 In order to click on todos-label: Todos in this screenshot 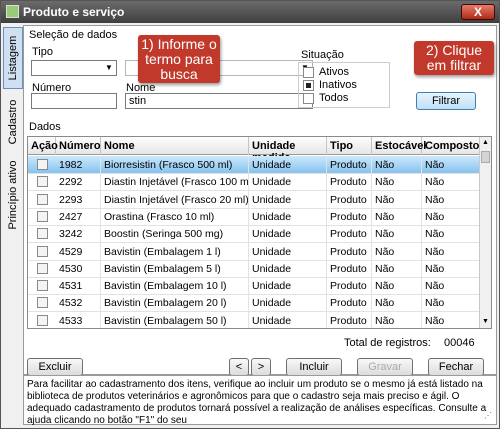, I will do `click(334, 98)`.